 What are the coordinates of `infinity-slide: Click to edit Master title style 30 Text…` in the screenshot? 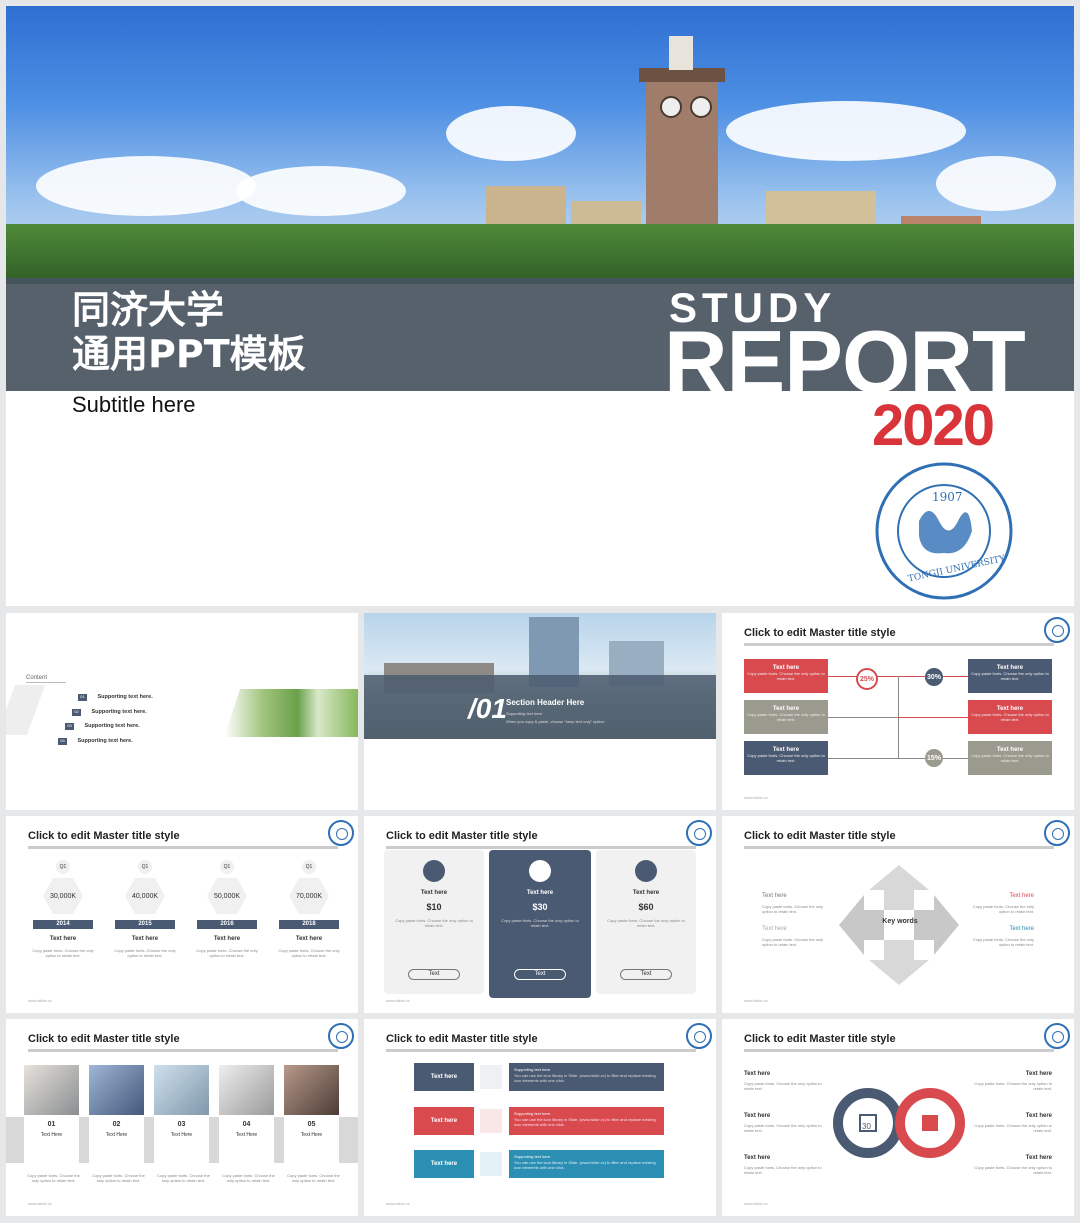 It's located at (898, 1117).